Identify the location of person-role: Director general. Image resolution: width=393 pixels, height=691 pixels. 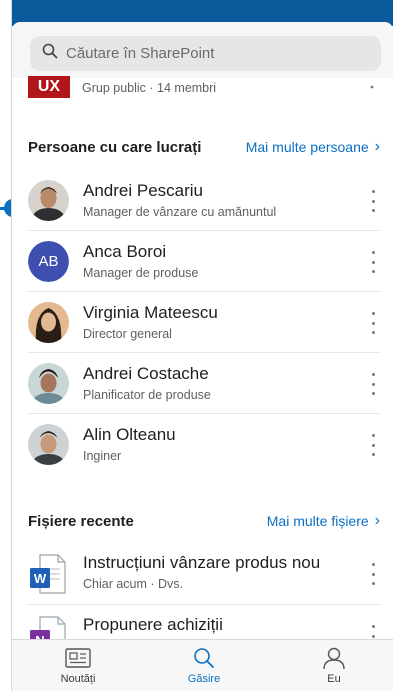
(127, 334).